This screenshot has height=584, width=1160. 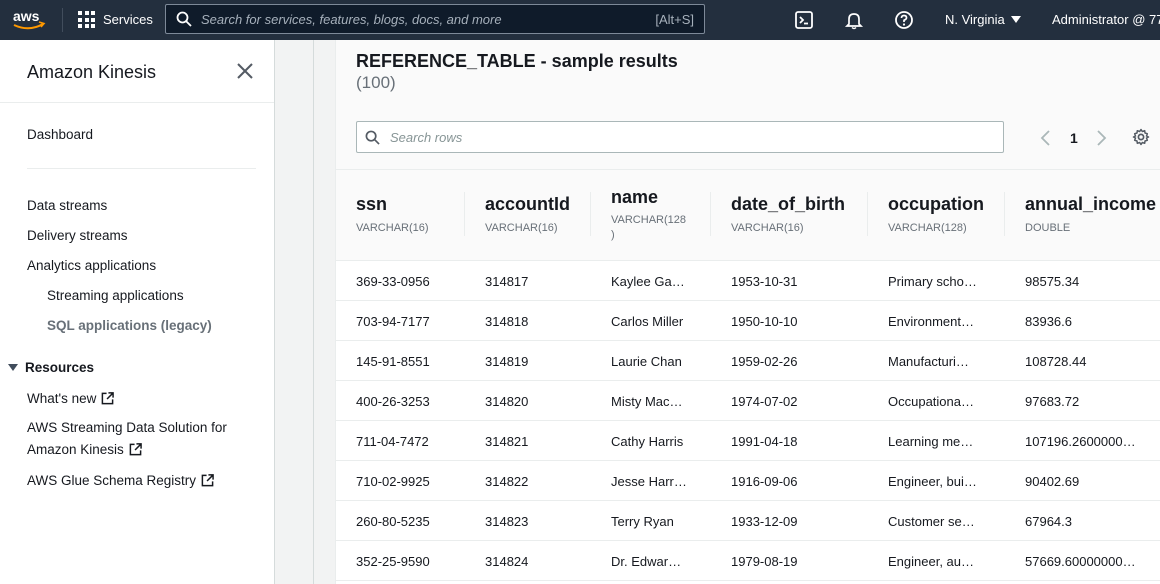 What do you see at coordinates (788, 204) in the screenshot?
I see `column-name: date_of_birth` at bounding box center [788, 204].